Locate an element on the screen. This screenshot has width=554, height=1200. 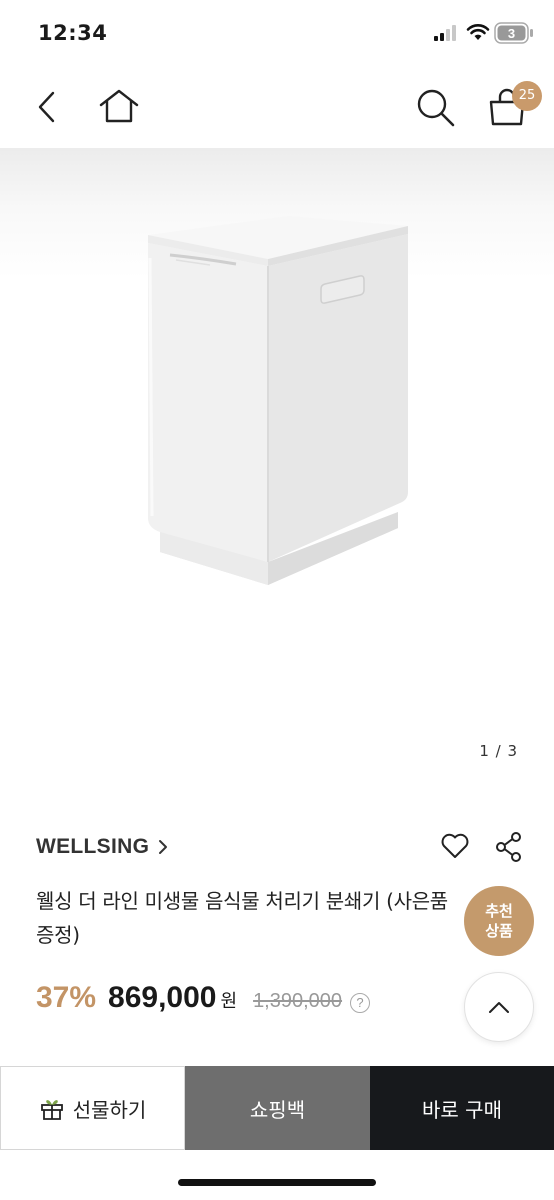
price-help-icon: ? is located at coordinates (360, 1003).